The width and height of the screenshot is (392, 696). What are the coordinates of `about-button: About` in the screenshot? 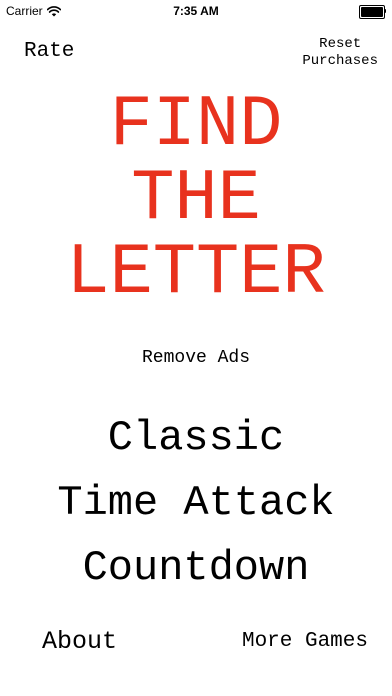 It's located at (79, 641).